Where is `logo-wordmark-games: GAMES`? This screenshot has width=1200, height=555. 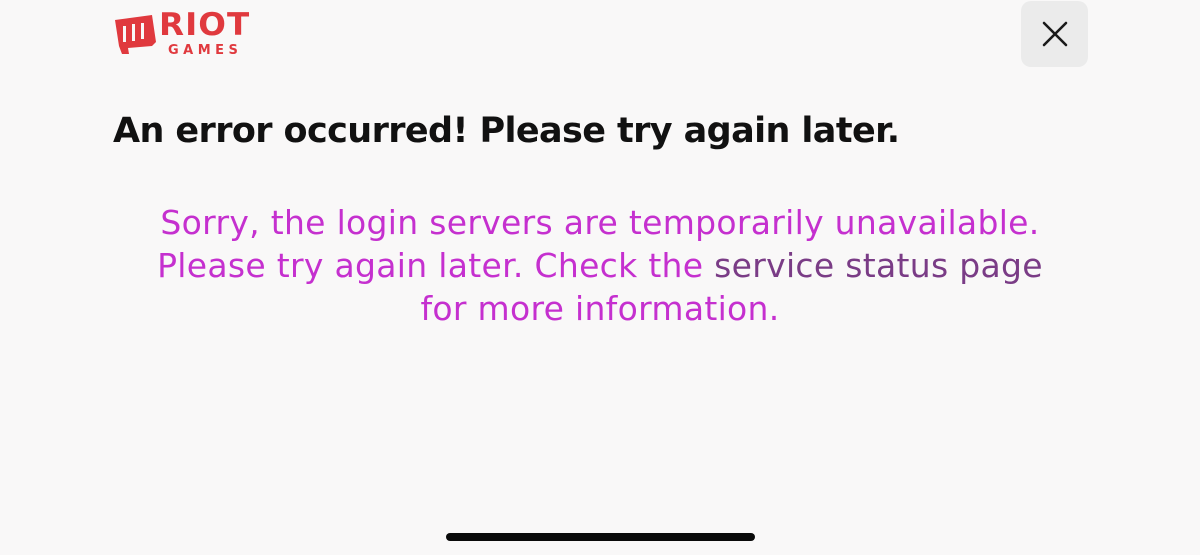
logo-wordmark-games: GAMES is located at coordinates (205, 50).